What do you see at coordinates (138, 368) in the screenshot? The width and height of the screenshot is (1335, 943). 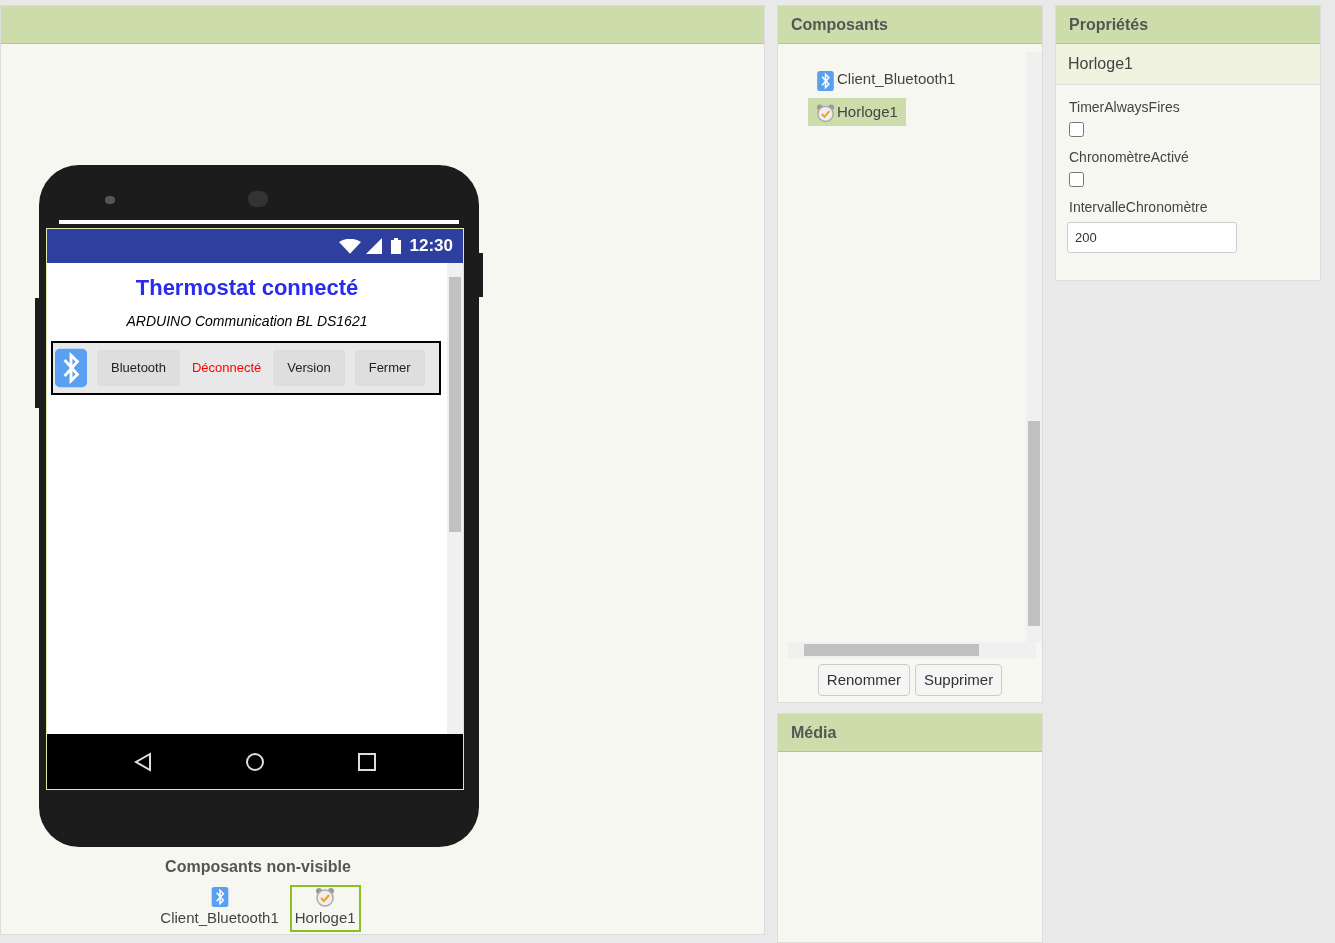 I see `app-button: Bluetooth` at bounding box center [138, 368].